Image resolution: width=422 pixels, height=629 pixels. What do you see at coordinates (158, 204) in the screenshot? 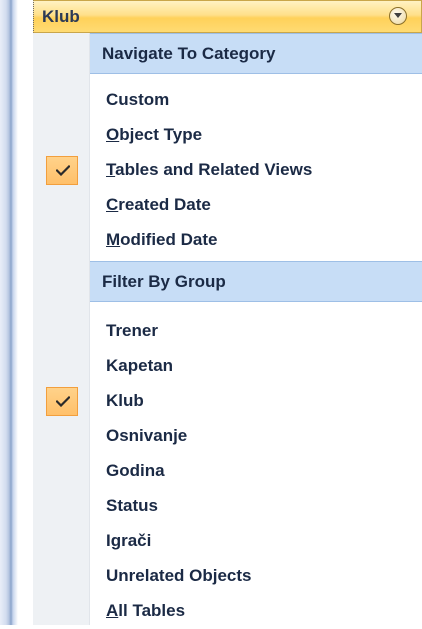
I see `menu-item-label: Created Date` at bounding box center [158, 204].